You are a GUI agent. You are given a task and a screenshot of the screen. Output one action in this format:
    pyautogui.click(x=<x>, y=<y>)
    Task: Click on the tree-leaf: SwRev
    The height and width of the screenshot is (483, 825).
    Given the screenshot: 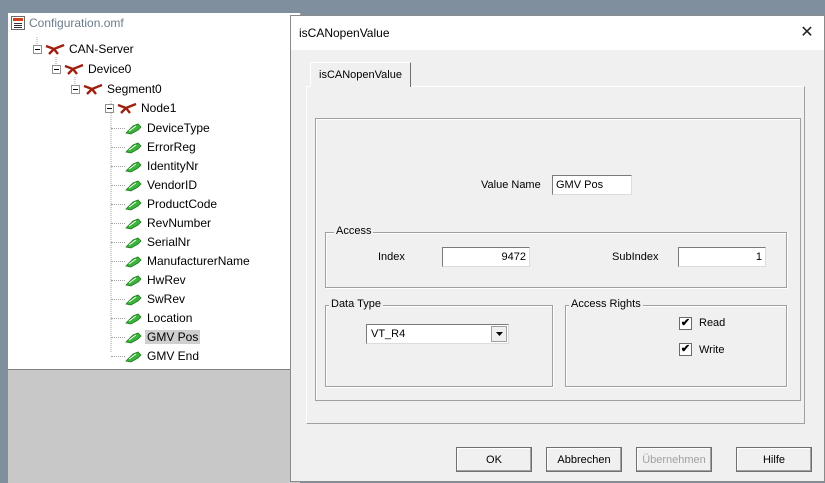 What is the action you would take?
    pyautogui.click(x=148, y=299)
    